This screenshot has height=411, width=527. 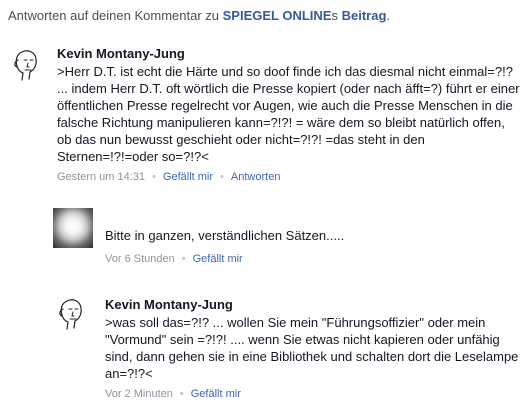 I want to click on comment-3-like-button: Gefällt mir, so click(x=216, y=394).